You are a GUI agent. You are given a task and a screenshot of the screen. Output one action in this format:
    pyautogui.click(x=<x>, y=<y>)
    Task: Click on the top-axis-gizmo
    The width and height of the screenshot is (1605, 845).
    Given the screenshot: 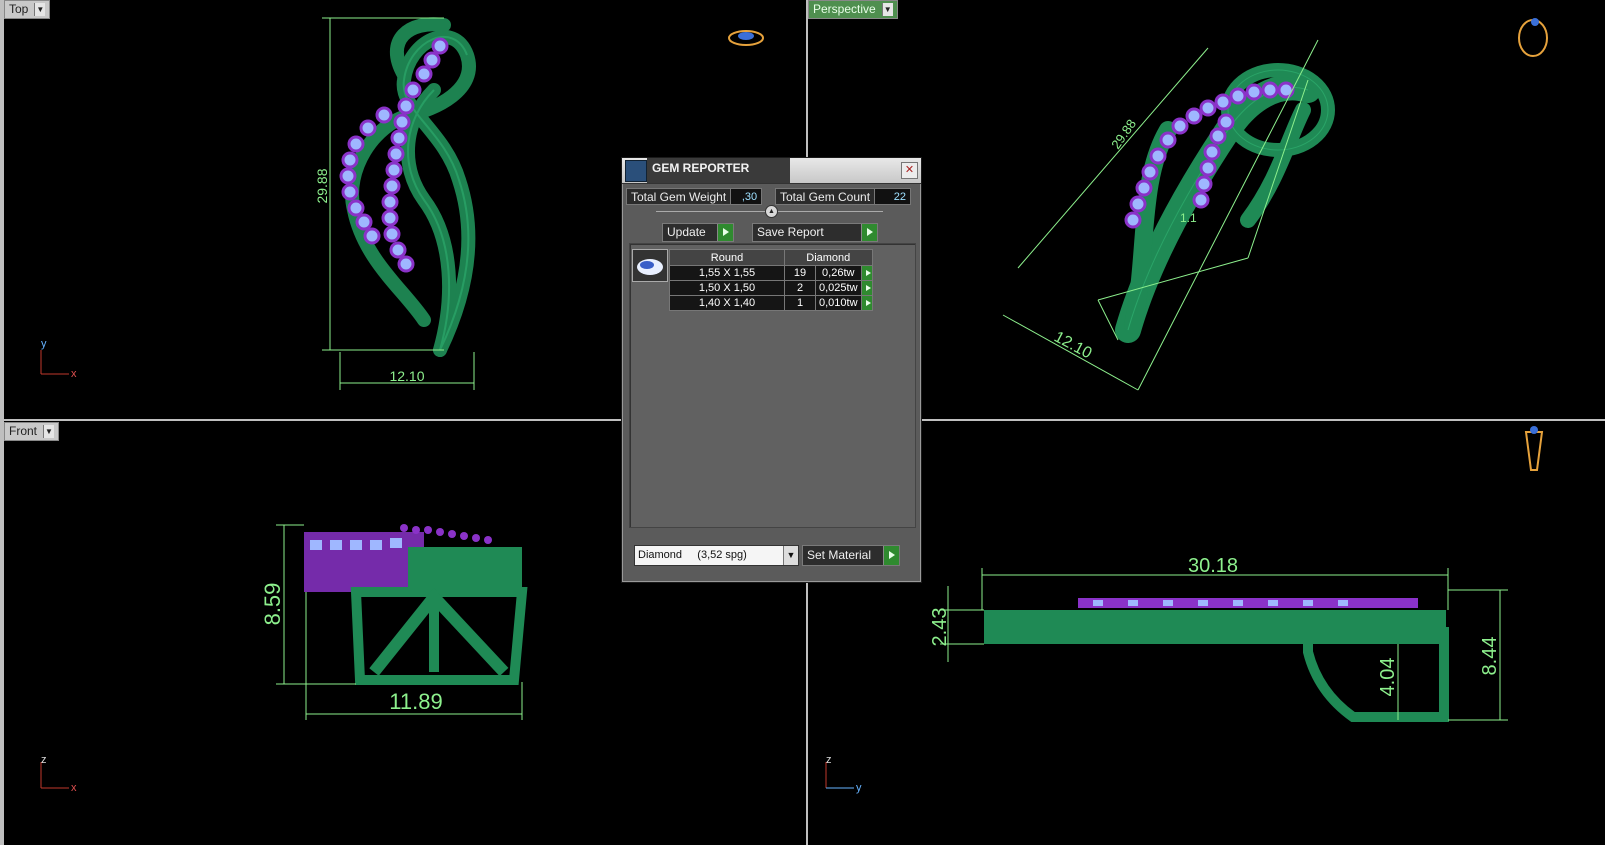 What is the action you would take?
    pyautogui.click(x=54, y=362)
    